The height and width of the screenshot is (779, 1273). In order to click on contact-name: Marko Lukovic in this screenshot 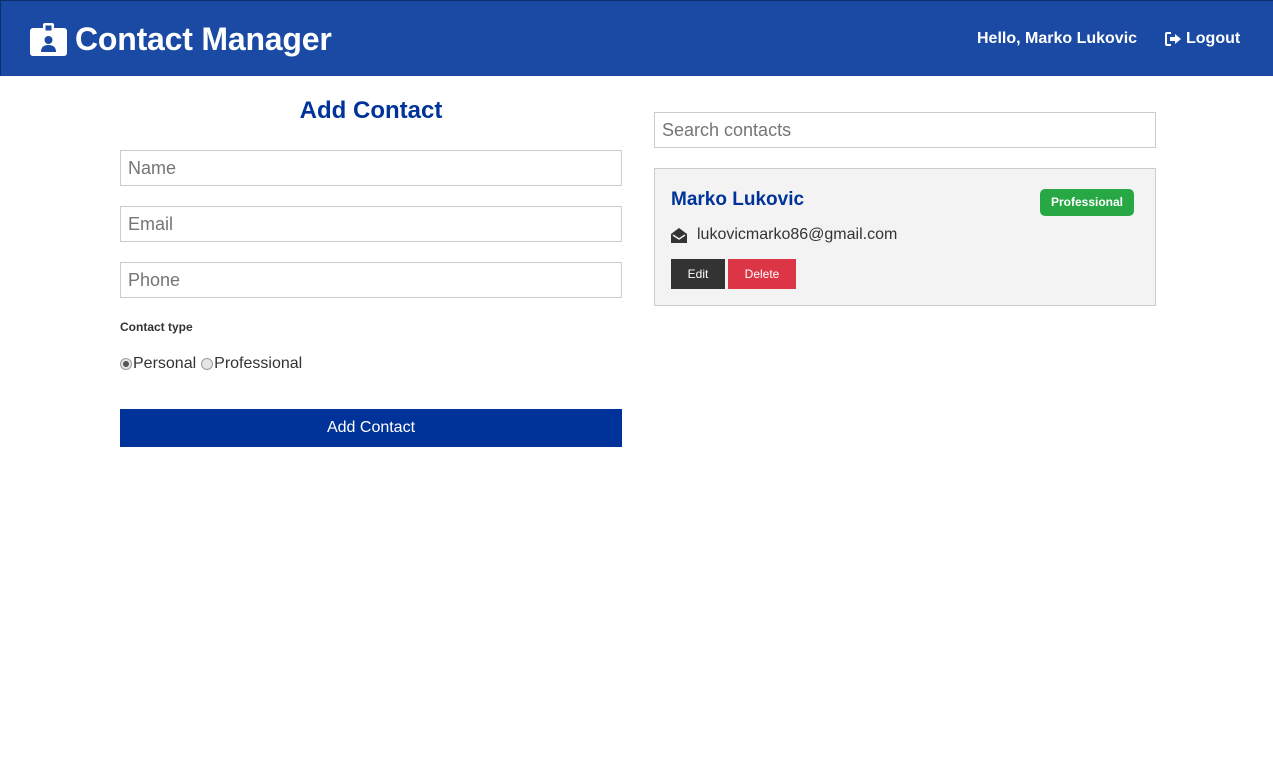, I will do `click(738, 199)`.